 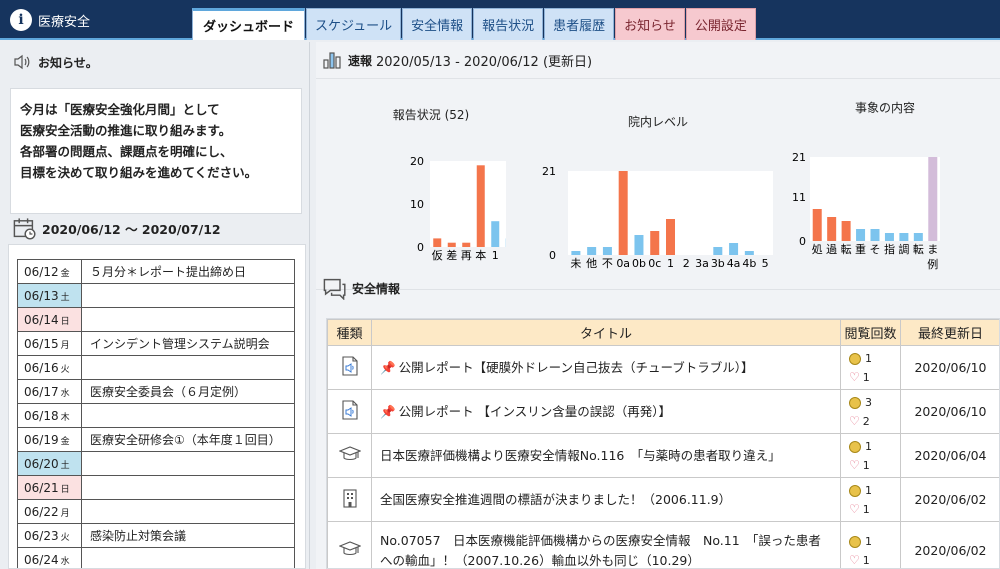 What do you see at coordinates (156, 271) in the screenshot?
I see `calendar-row: 06/12 金 ５月分＊レポート提出締め日` at bounding box center [156, 271].